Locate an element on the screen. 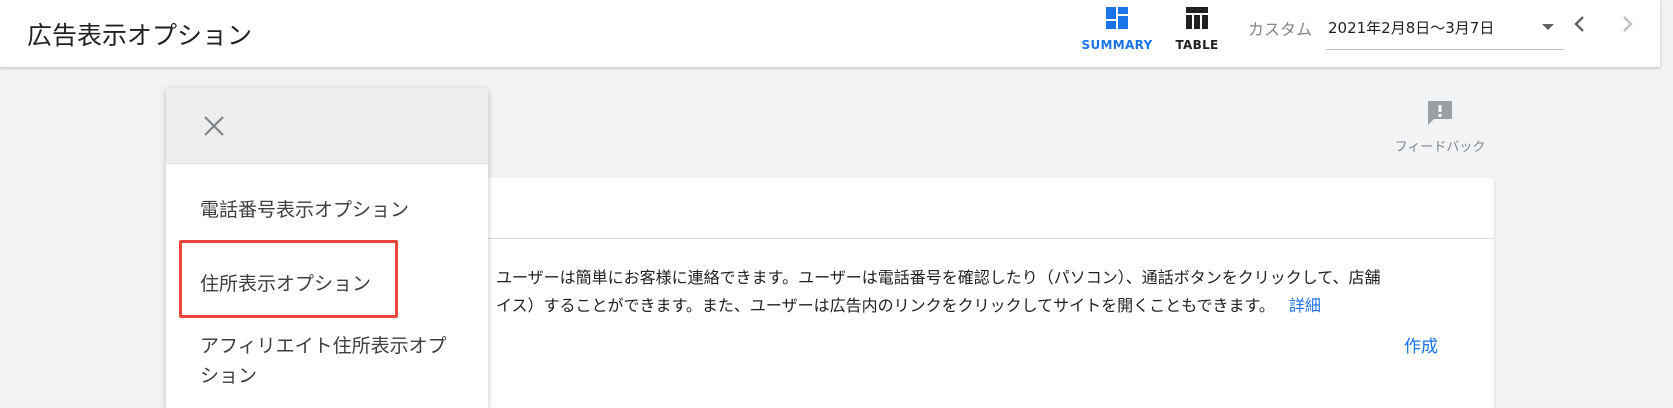 The image size is (1673, 408). table-label: TABLE is located at coordinates (1197, 45).